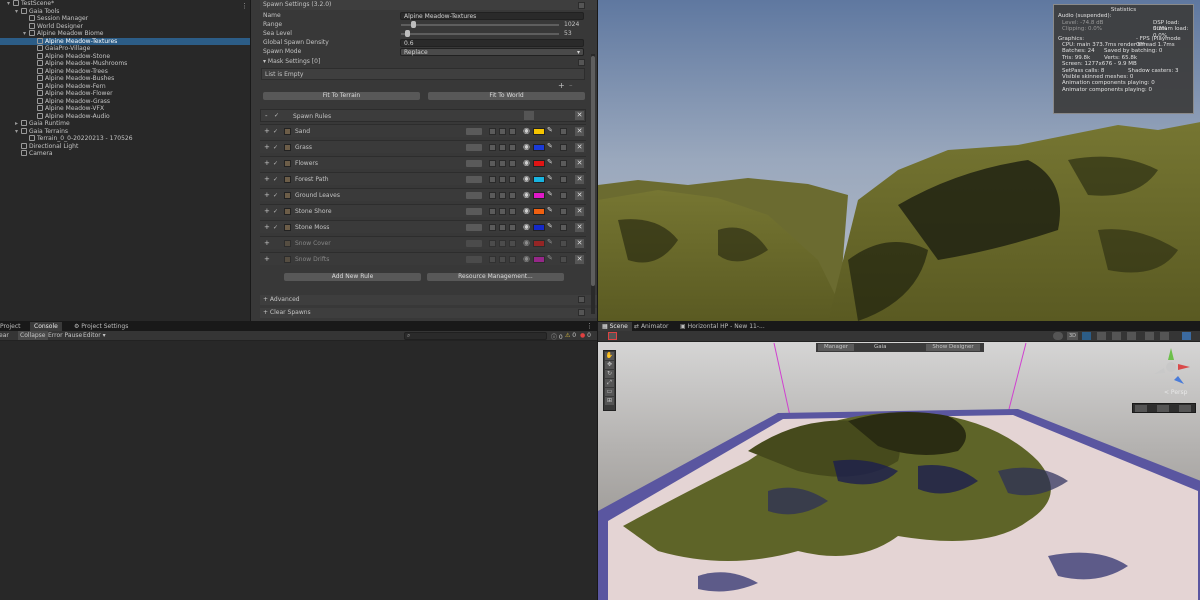  What do you see at coordinates (557, 336) in the screenshot?
I see `info-count: ⓘ 0` at bounding box center [557, 336].